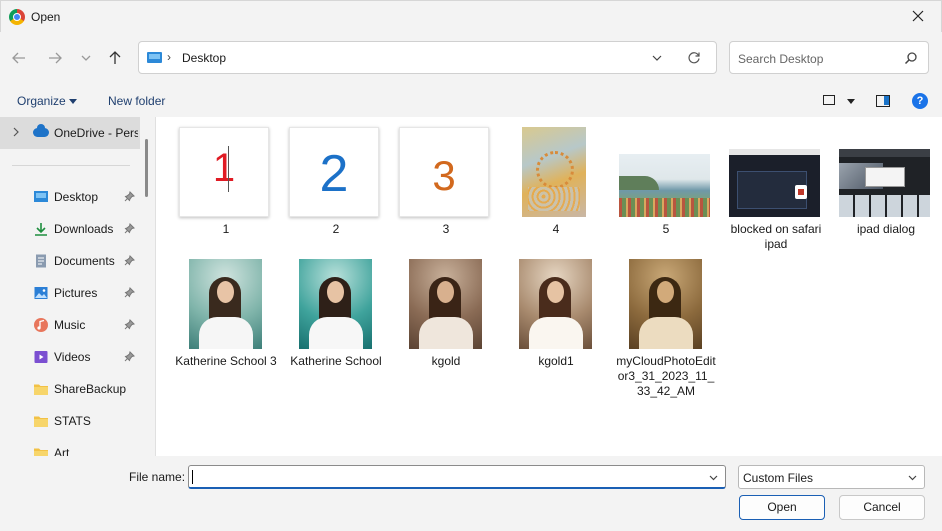  Describe the element at coordinates (457, 477) in the screenshot. I see `file-name-input` at that location.